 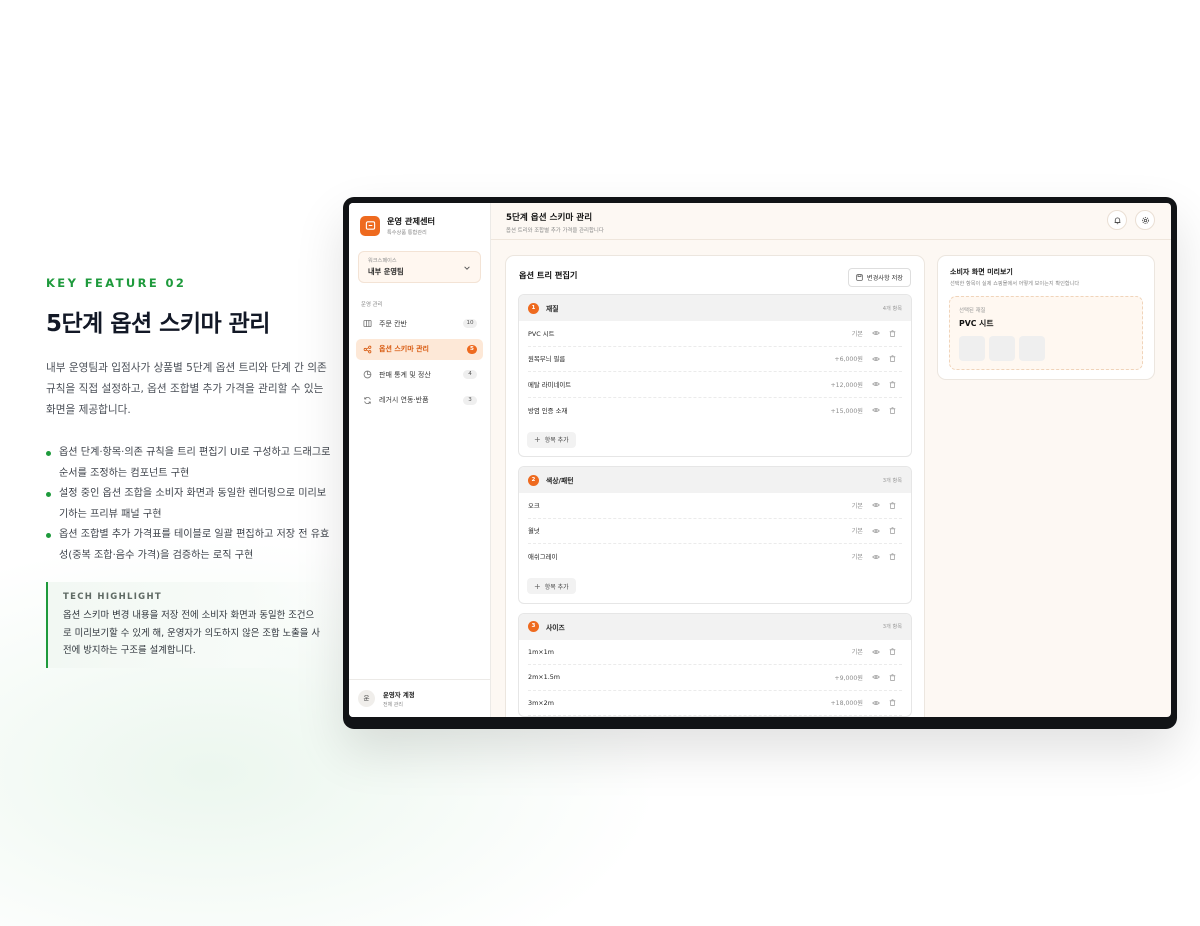 I want to click on option-group-header: 3 사이즈 3개 항목, so click(x=715, y=626).